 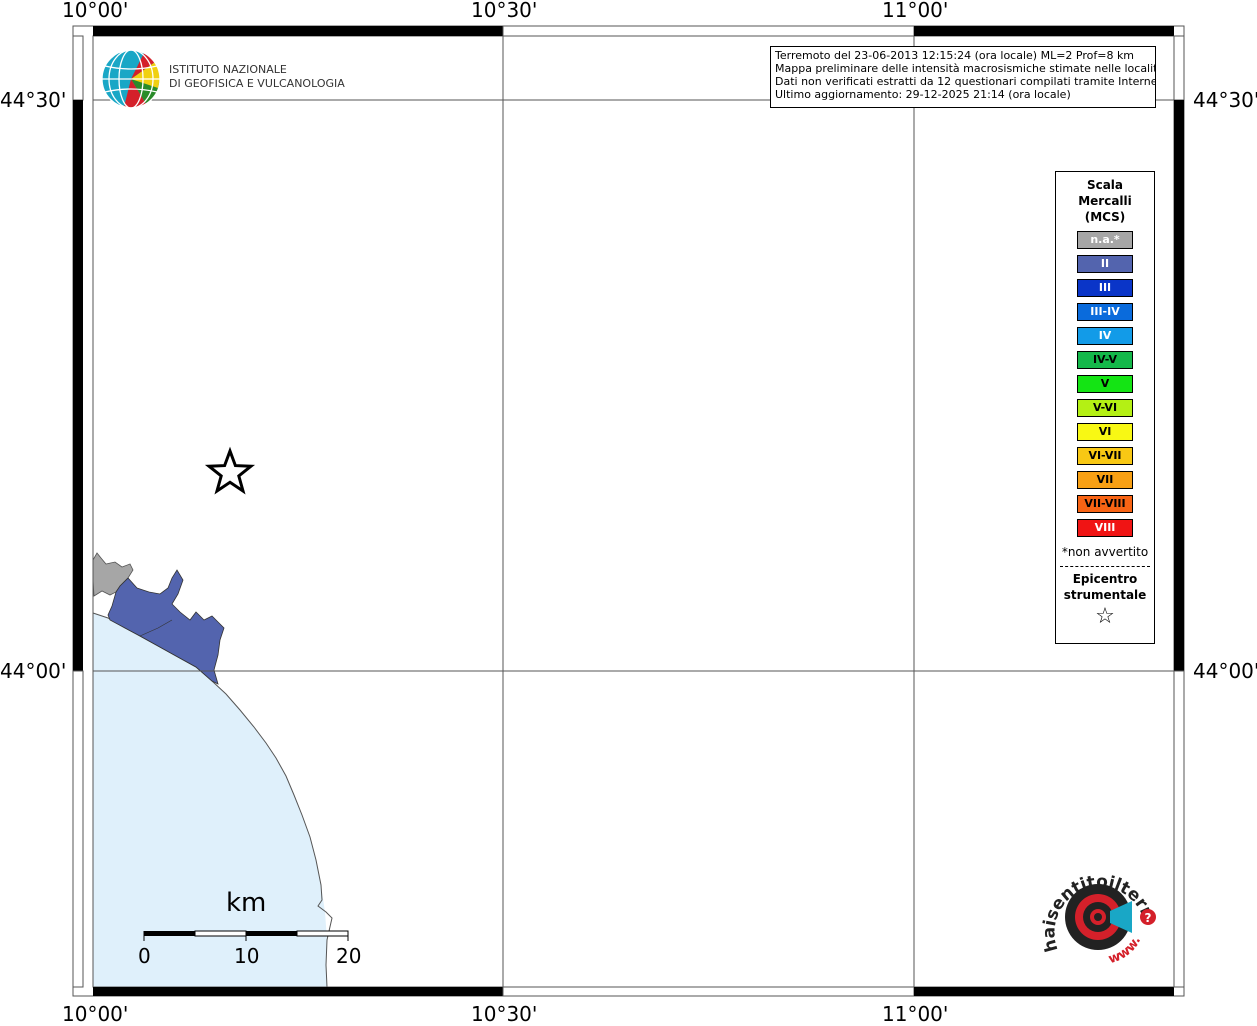 I want to click on legend-swatch-viii: VIII, so click(x=1105, y=528).